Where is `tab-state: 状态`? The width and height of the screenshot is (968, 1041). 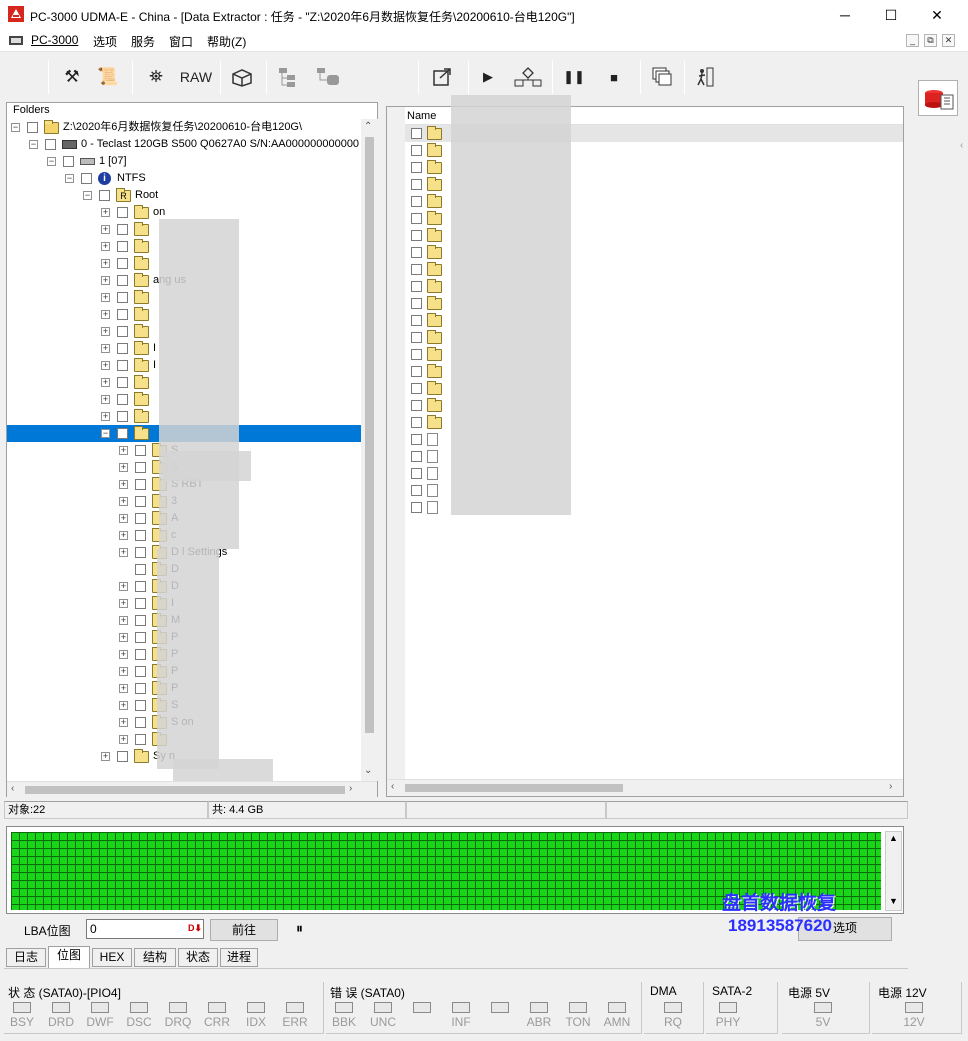 tab-state: 状态 is located at coordinates (198, 957).